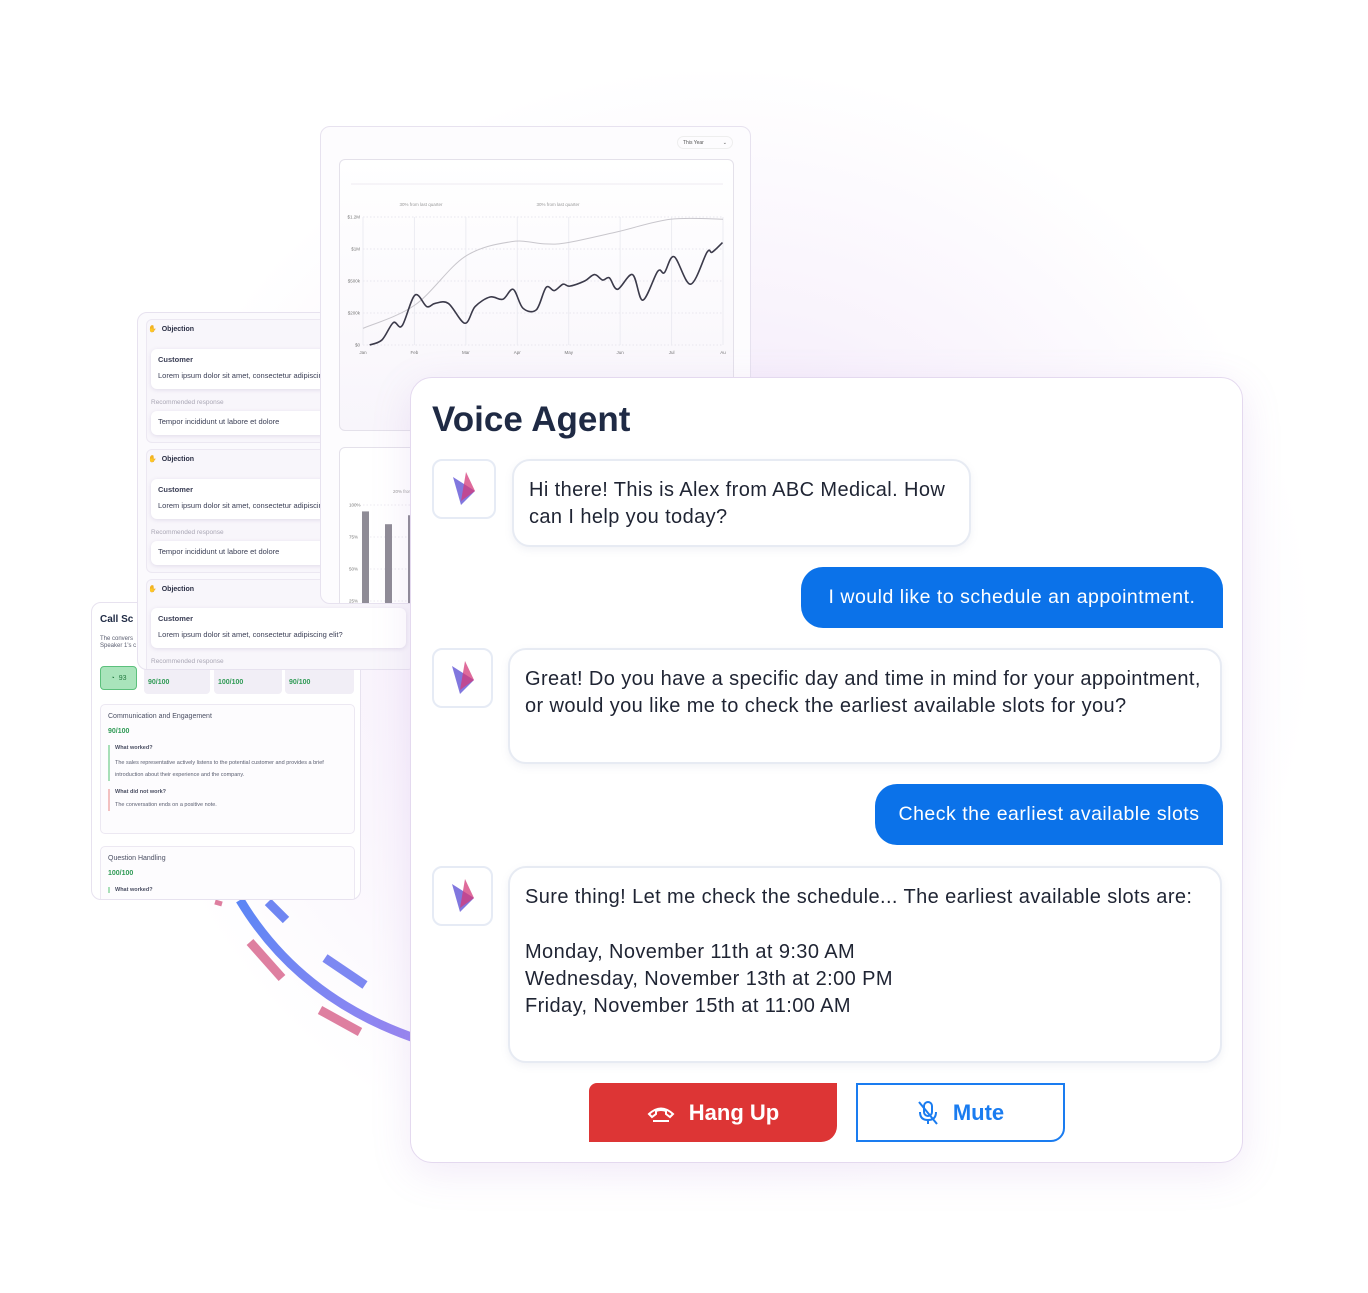 The width and height of the screenshot is (1368, 1293). I want to click on slot-option: Wednesday, November 13th at 2:00 PM, so click(709, 979).